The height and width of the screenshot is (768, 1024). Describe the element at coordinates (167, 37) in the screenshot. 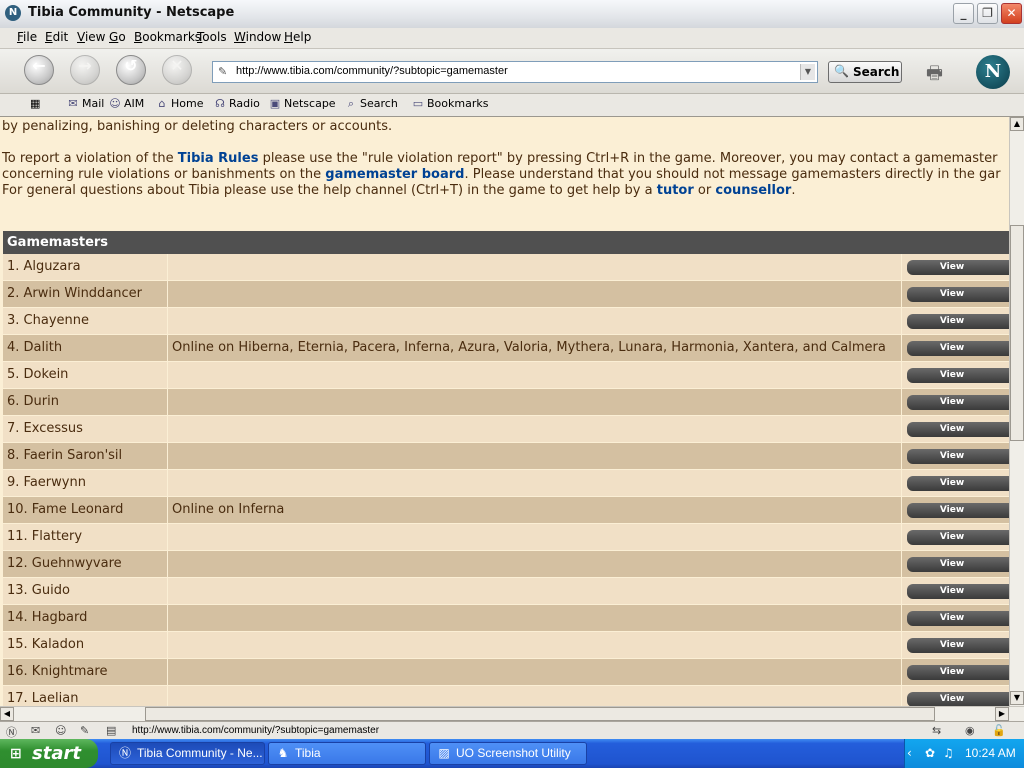

I see `menu-bookmarks: Bookmarks` at that location.